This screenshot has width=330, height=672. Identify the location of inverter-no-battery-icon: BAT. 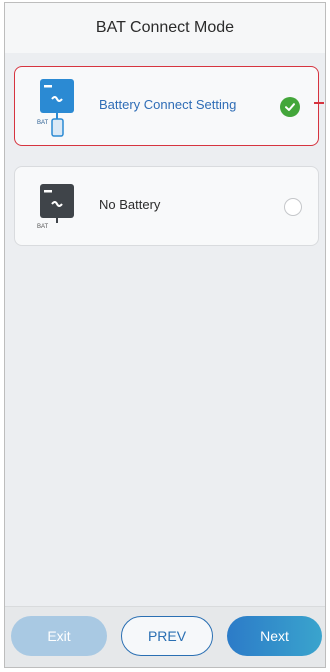
(55, 207).